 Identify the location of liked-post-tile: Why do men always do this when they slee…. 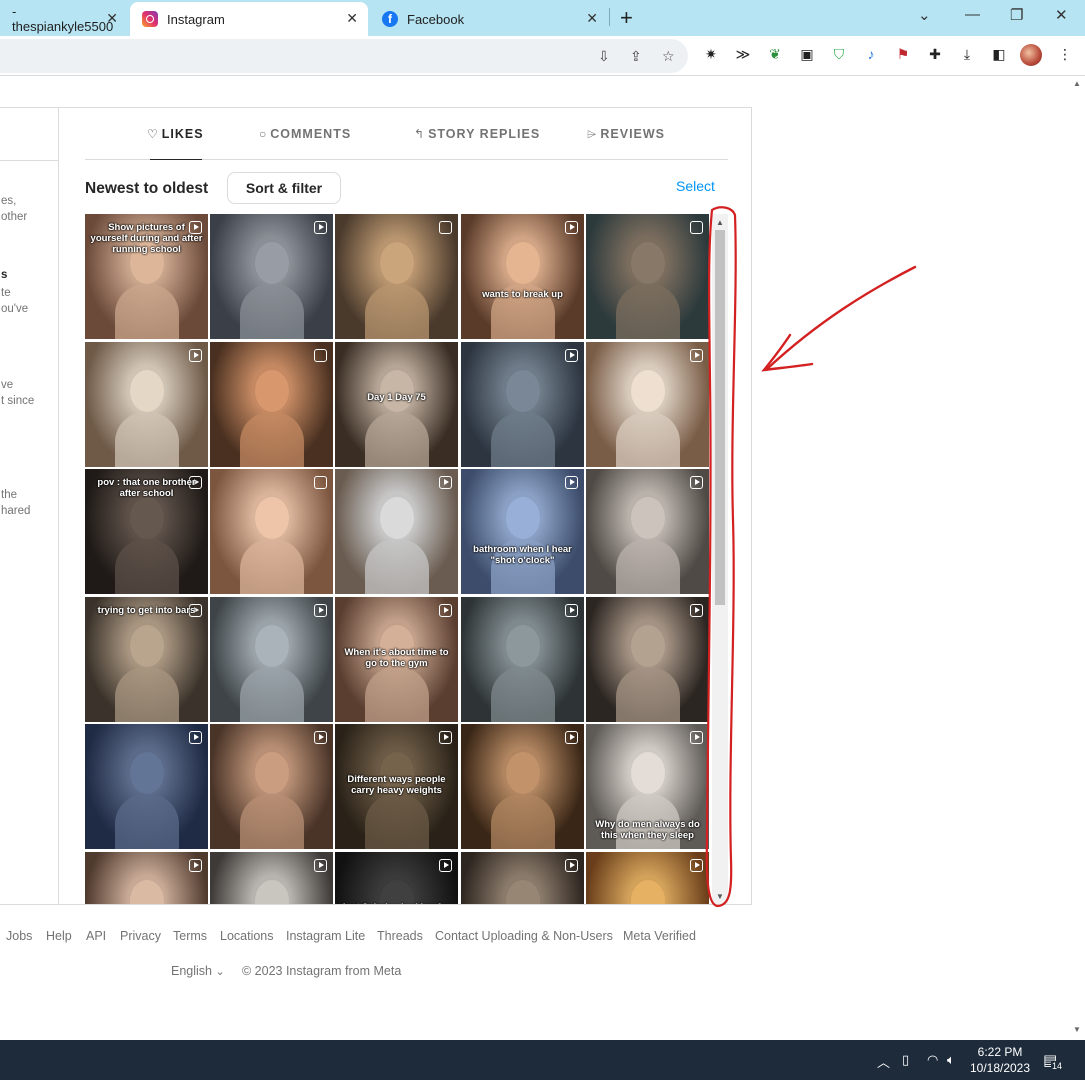
(647, 786).